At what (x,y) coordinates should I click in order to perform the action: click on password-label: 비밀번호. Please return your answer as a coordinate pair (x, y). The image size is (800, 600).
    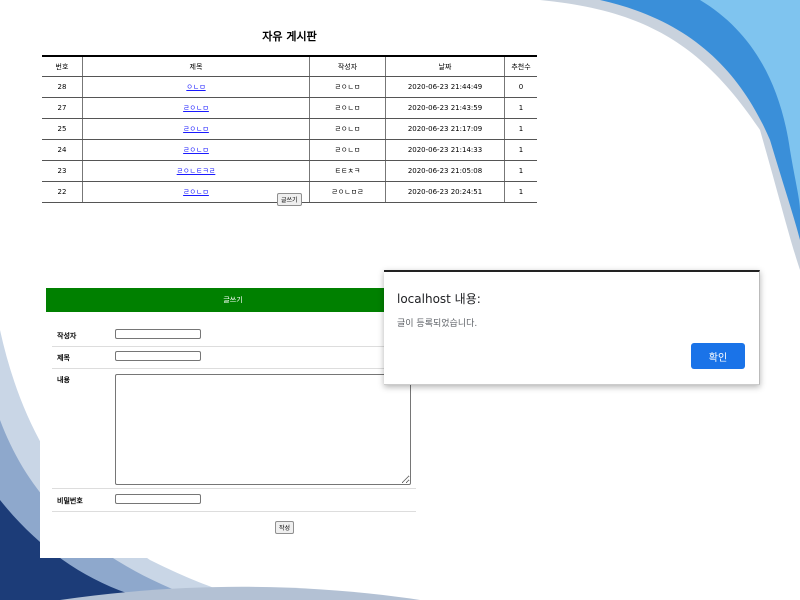
    Looking at the image, I should click on (70, 501).